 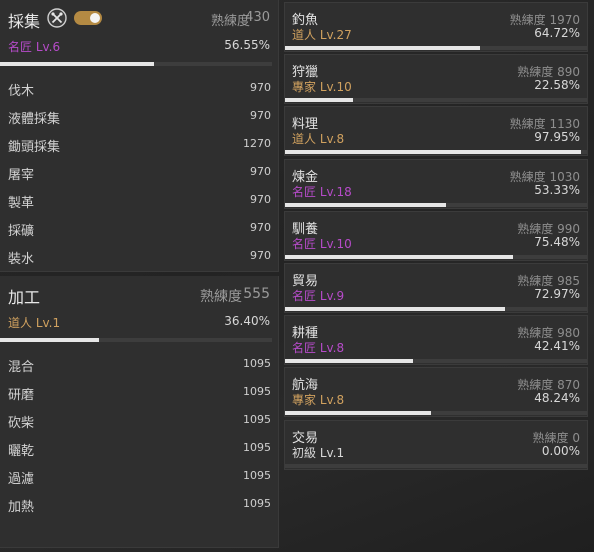 I want to click on skill-prof-value: 980, so click(x=568, y=333).